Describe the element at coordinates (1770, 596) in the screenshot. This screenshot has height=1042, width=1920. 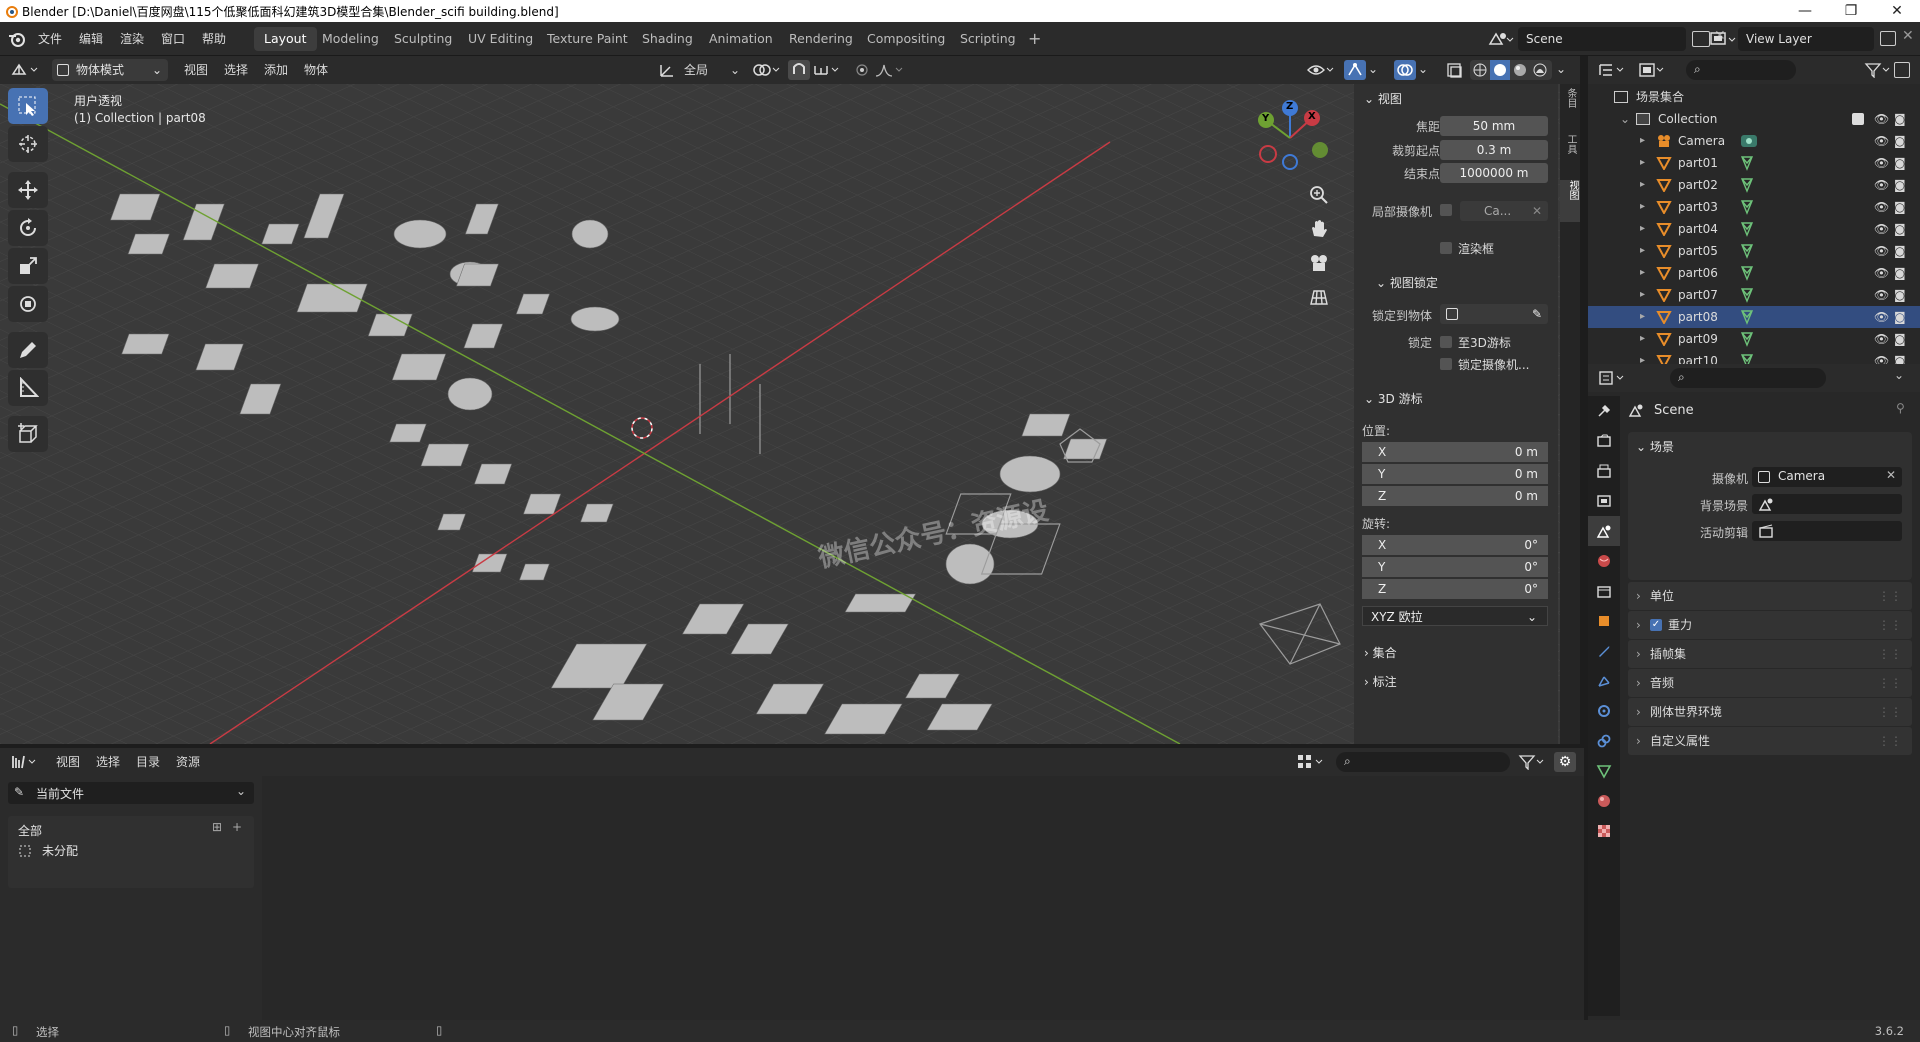
I see `subpanel-header: › 单位 ⋮⋮` at that location.